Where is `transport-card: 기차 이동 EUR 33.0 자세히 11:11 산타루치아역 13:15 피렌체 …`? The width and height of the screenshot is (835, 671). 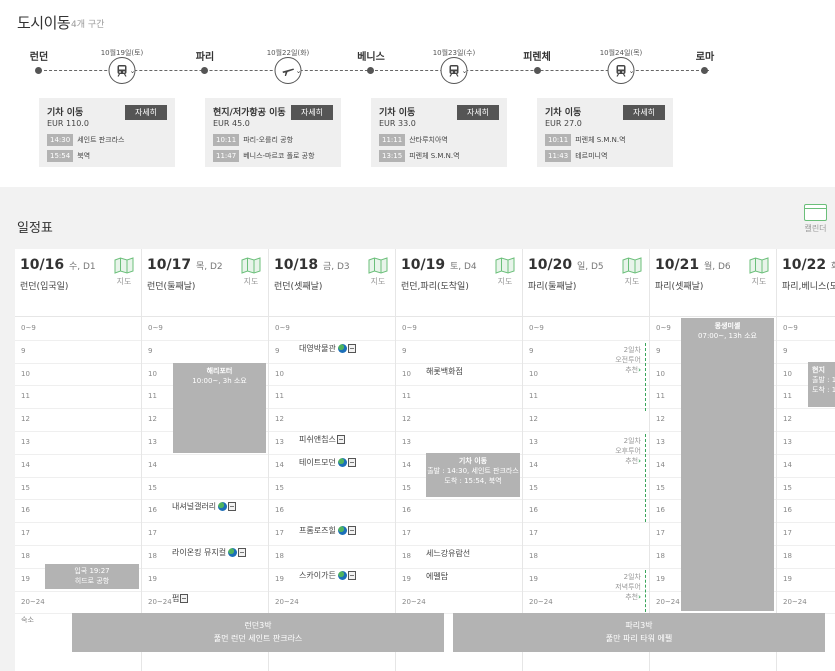 transport-card: 기차 이동 EUR 33.0 자세히 11:11 산타루치아역 13:15 피렌체 … is located at coordinates (439, 132).